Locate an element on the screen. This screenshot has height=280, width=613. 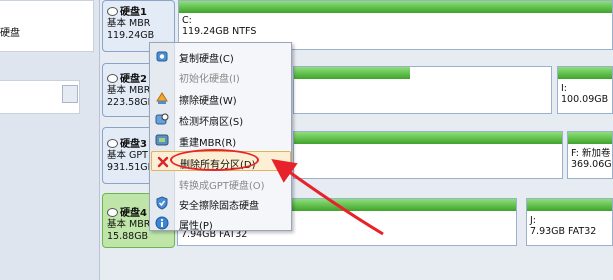
partition-i-detail: 100.09GB NT is located at coordinates (586, 99).